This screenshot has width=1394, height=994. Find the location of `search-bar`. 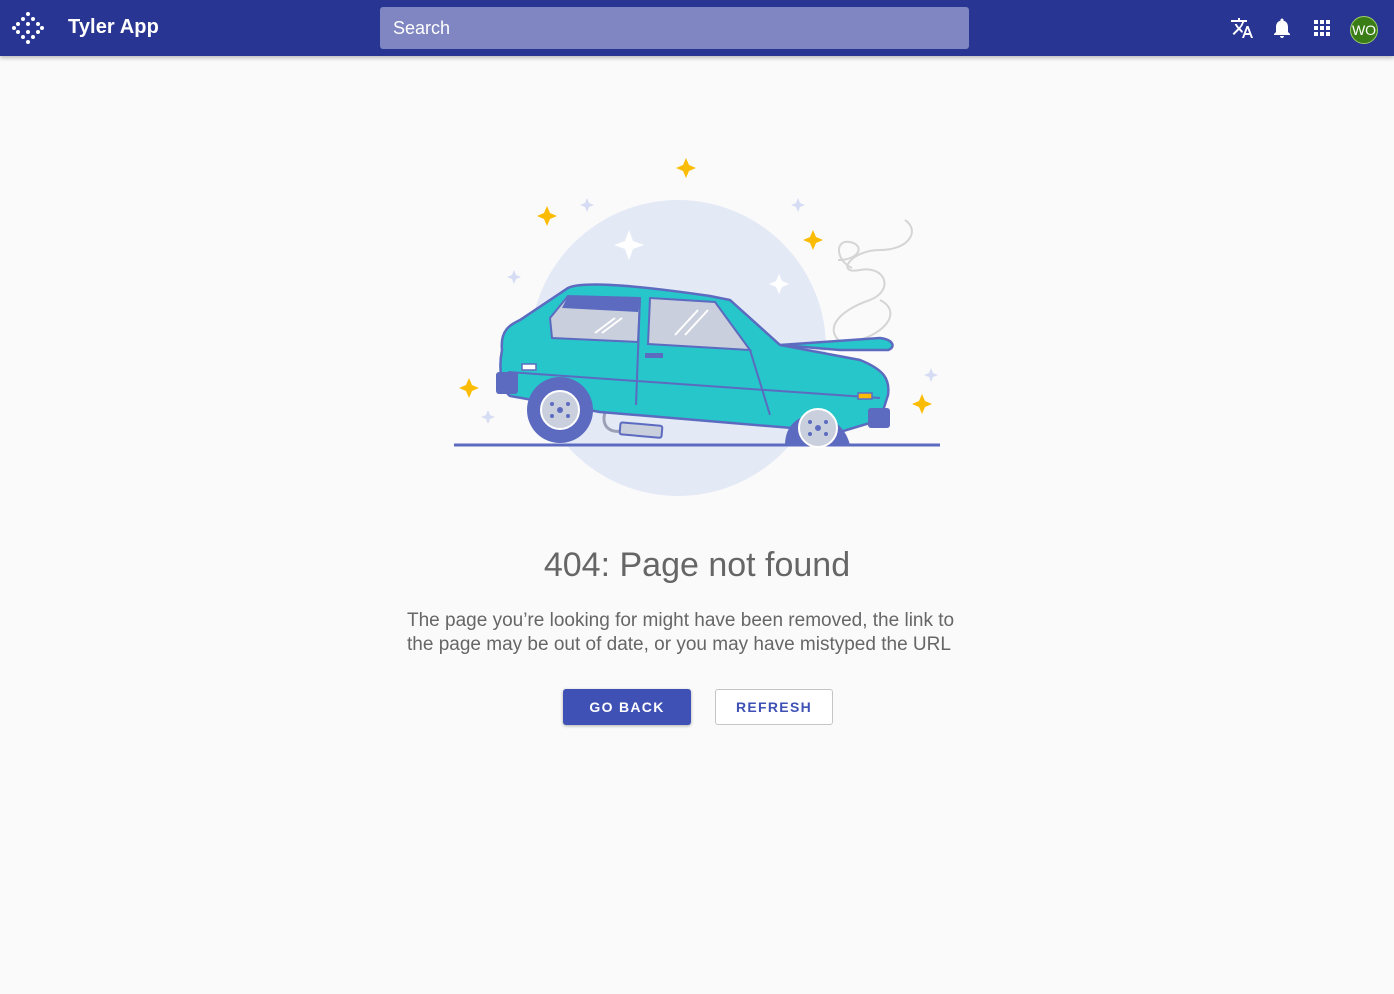

search-bar is located at coordinates (674, 28).